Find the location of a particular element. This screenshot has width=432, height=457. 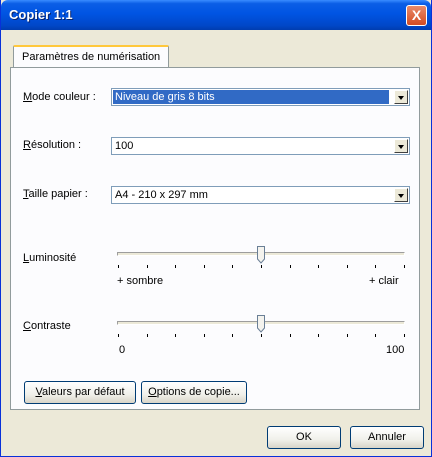

color-mode-select: Niveau de gris 8 bits is located at coordinates (260, 97).